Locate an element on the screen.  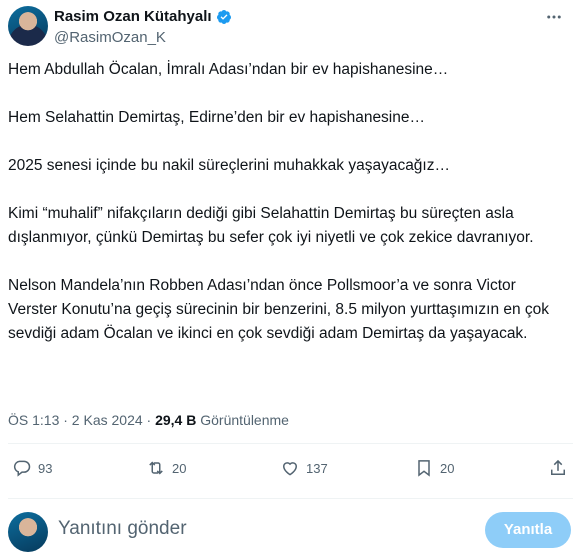
bookmark-icon is located at coordinates (424, 468).